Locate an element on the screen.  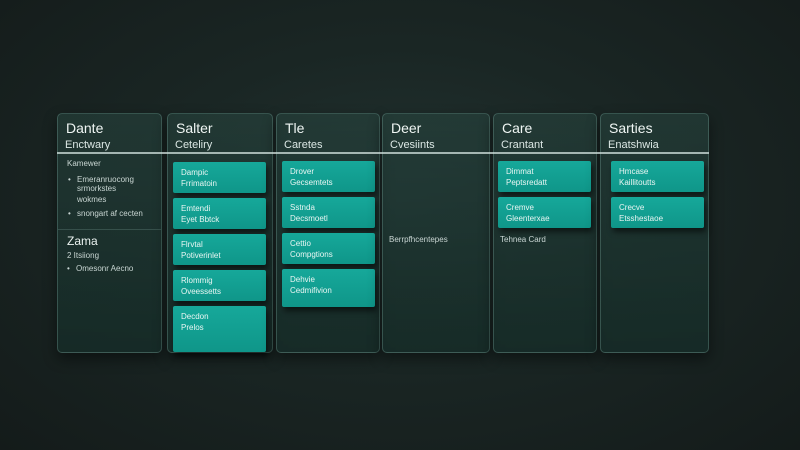
column-title: Care is located at coordinates (517, 128).